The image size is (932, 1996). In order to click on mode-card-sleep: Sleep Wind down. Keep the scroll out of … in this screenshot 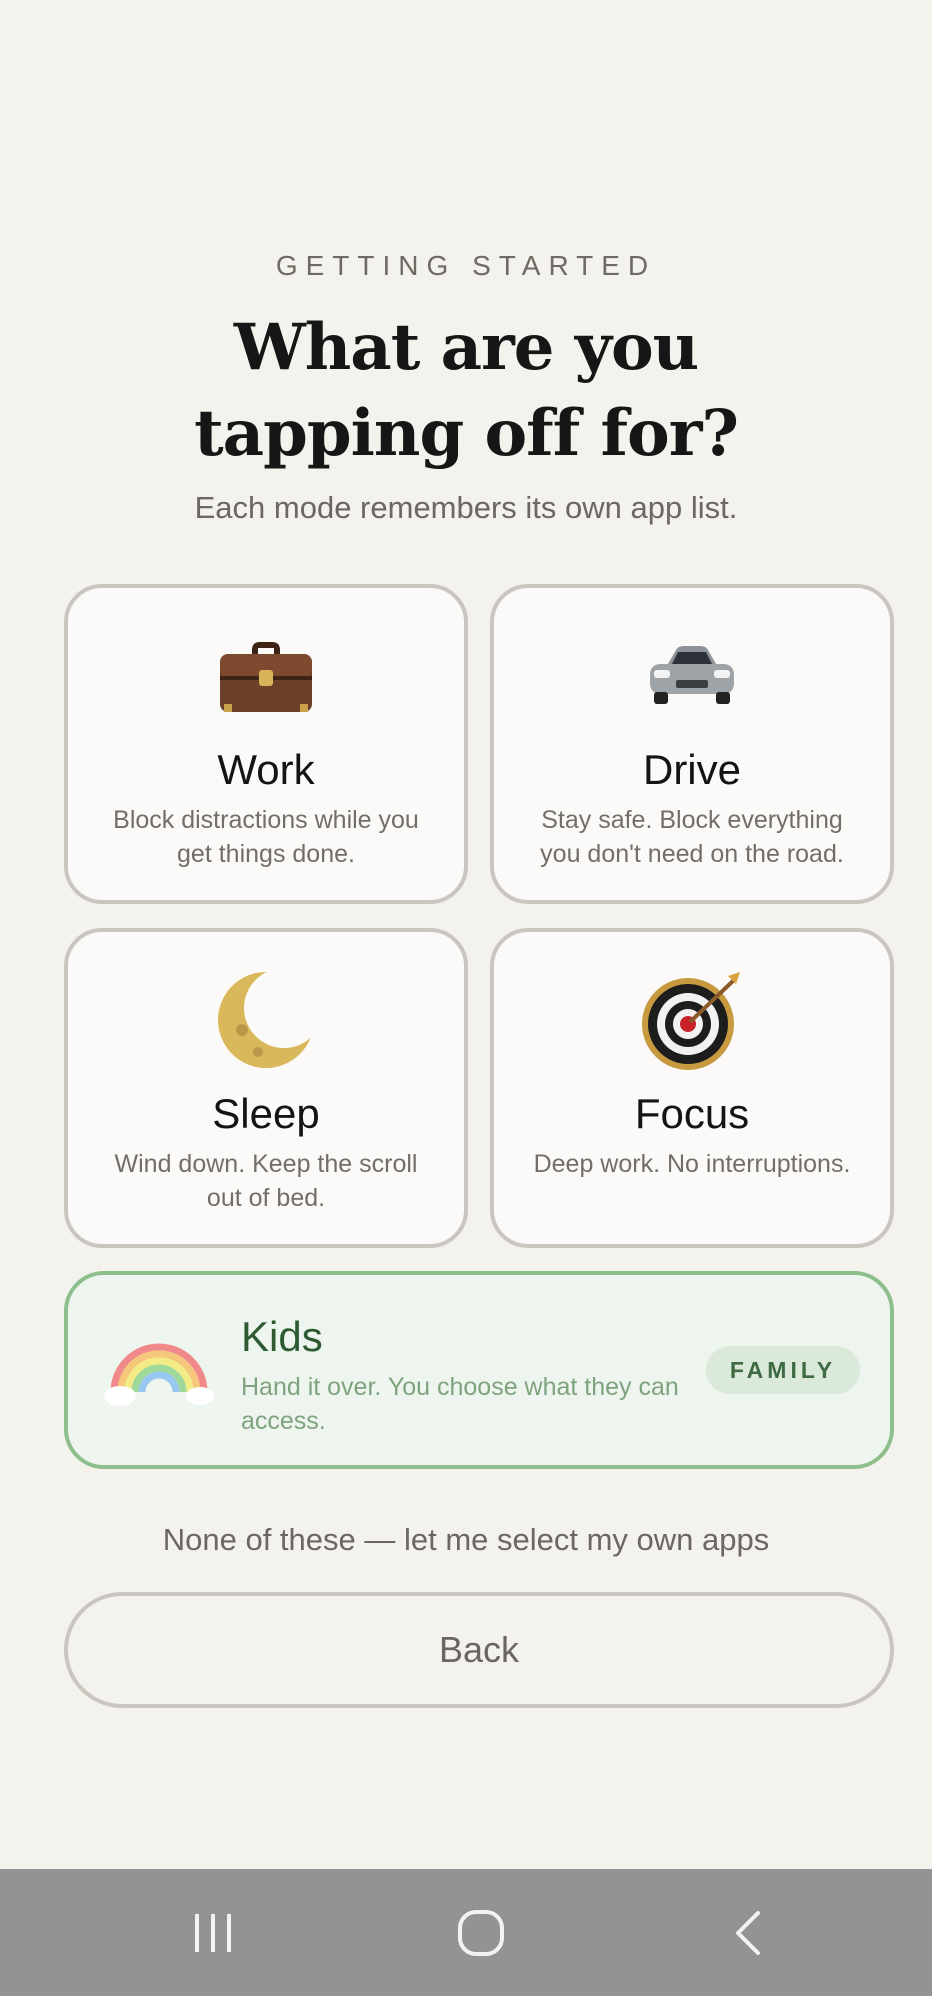, I will do `click(266, 1088)`.